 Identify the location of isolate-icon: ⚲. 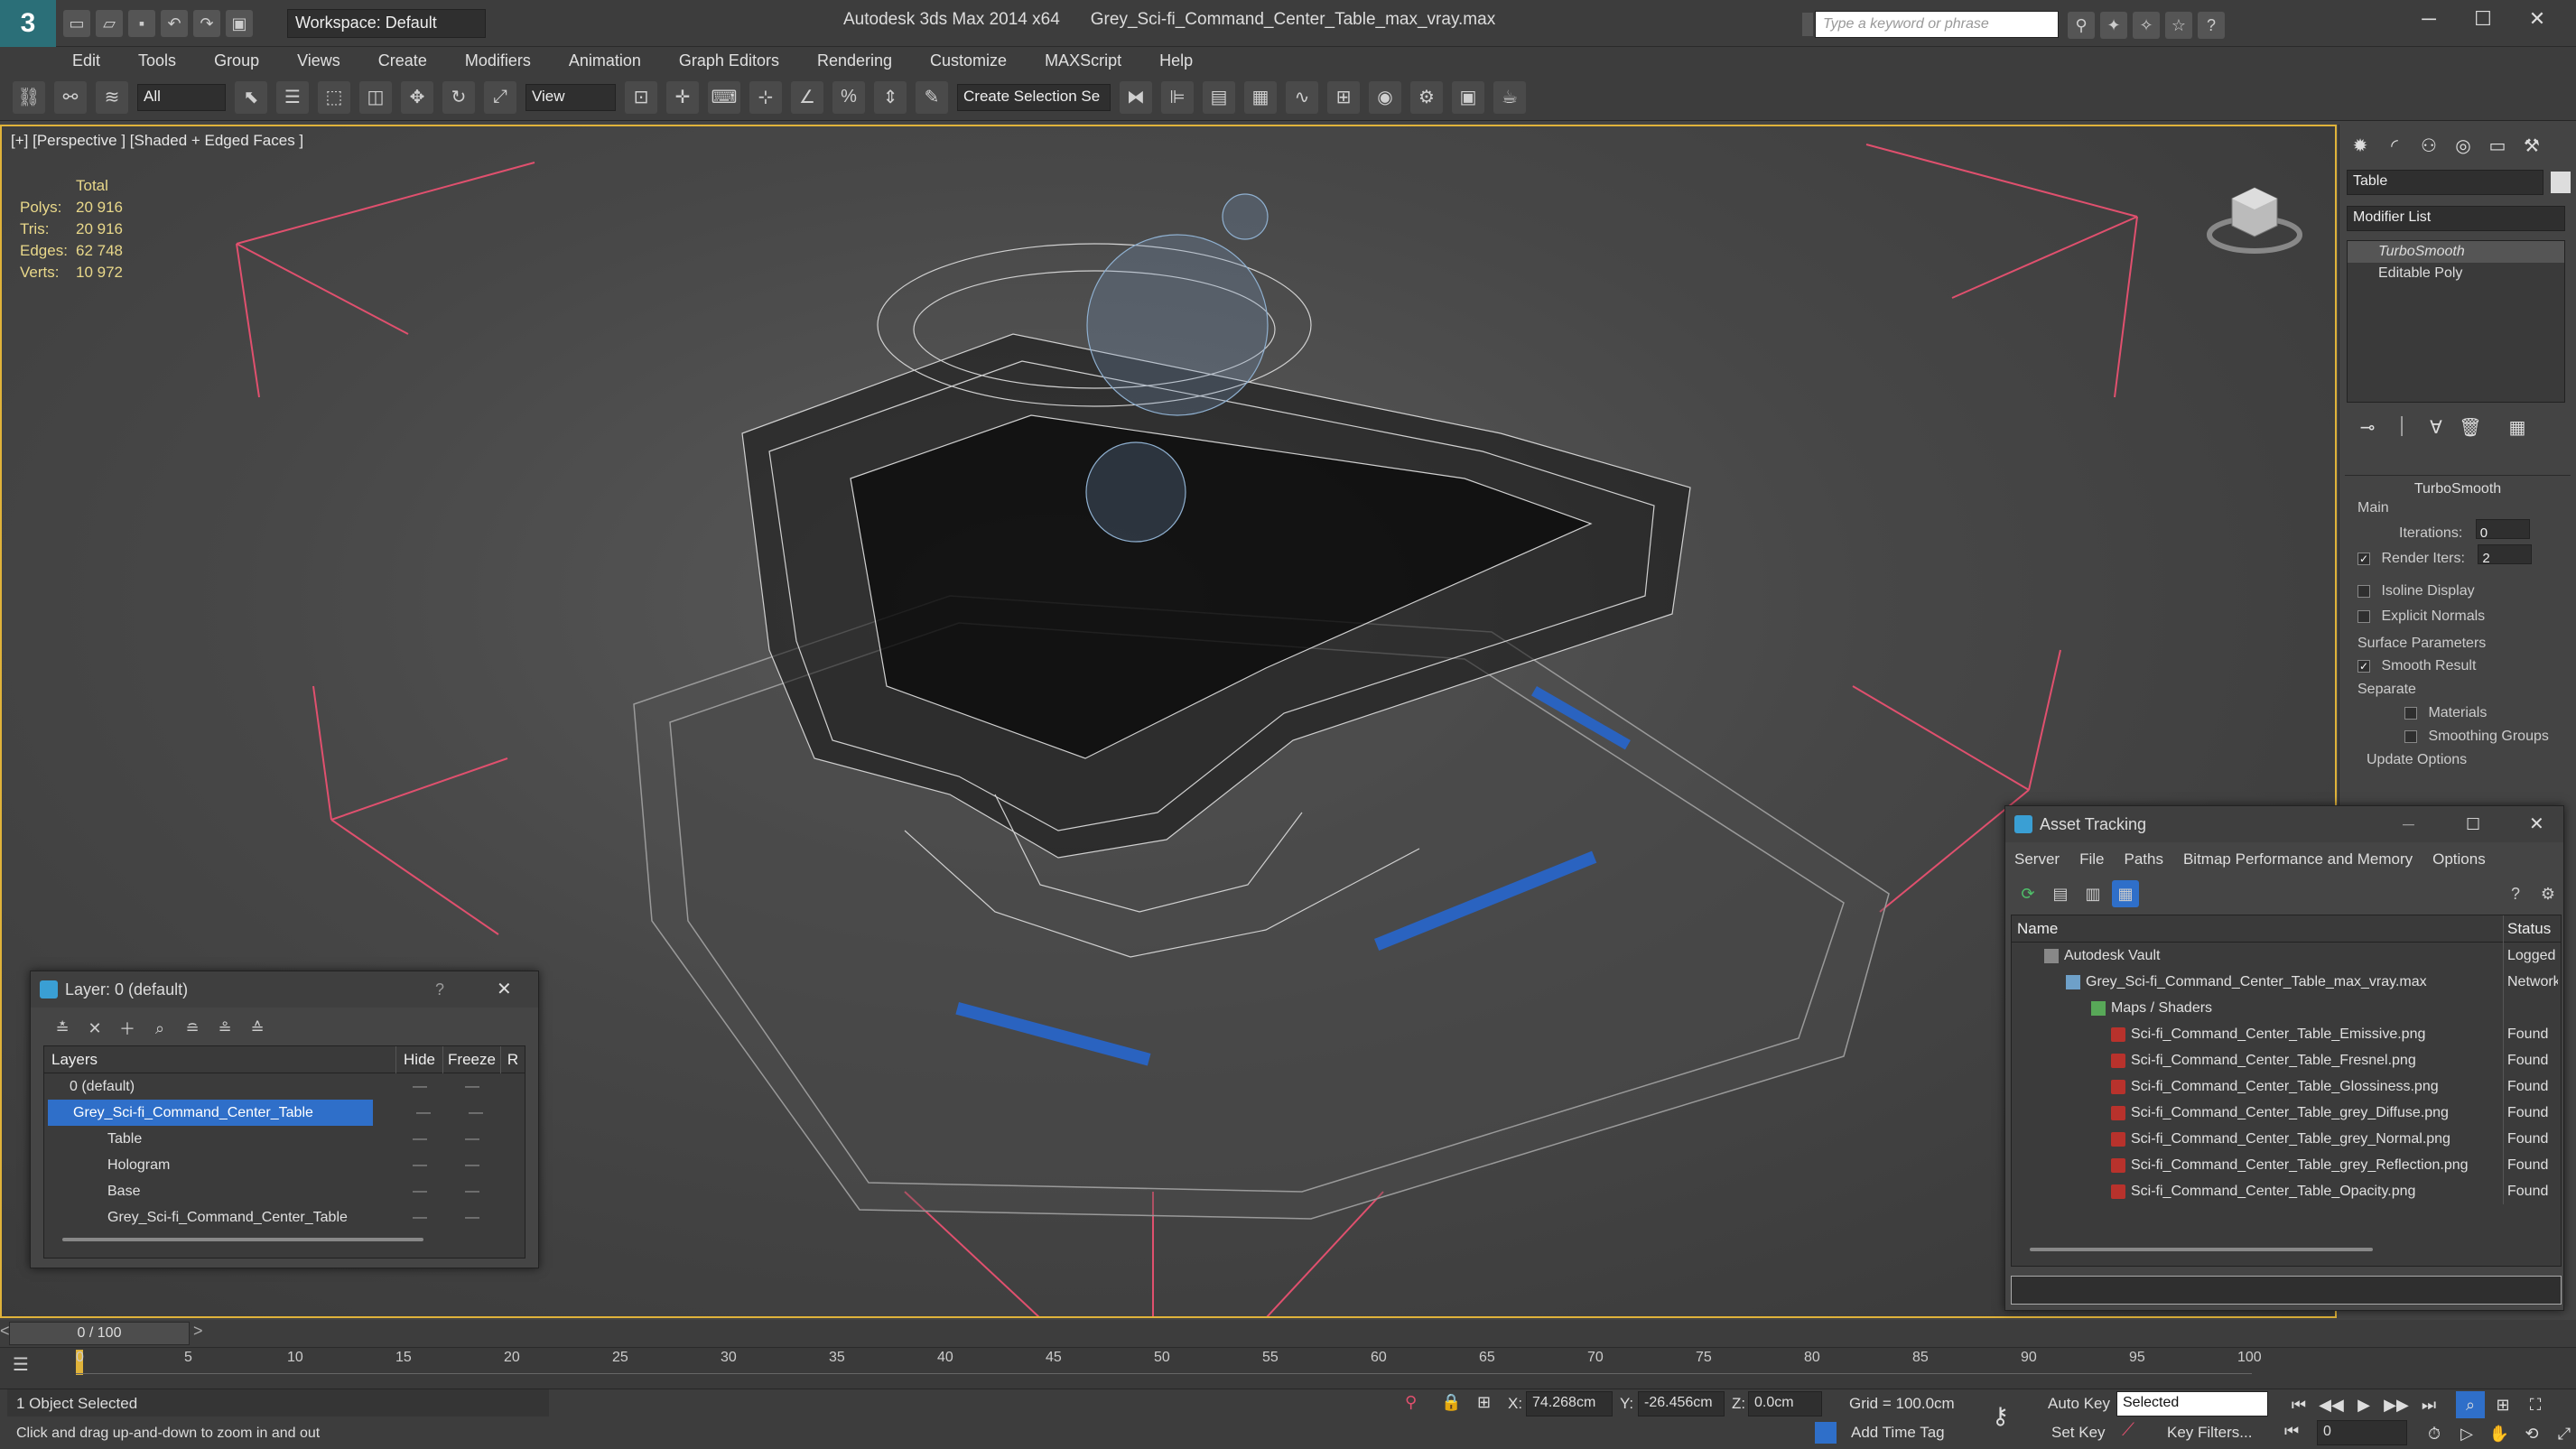
(1411, 1402).